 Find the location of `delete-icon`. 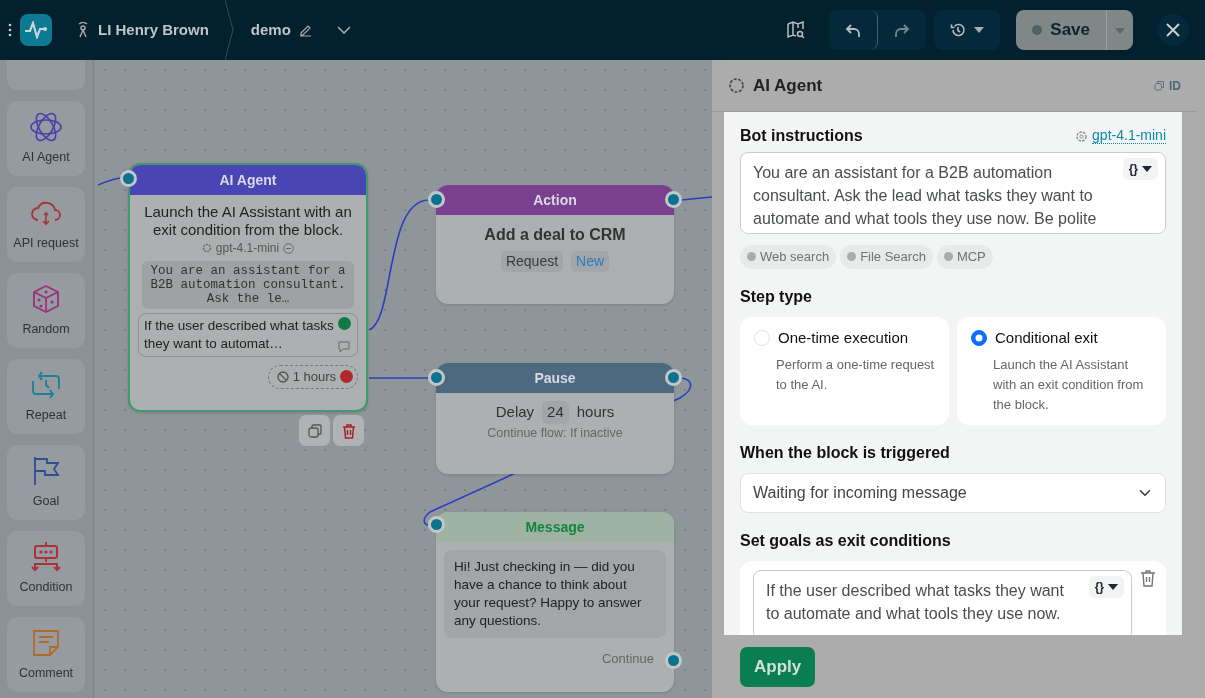

delete-icon is located at coordinates (1148, 578).